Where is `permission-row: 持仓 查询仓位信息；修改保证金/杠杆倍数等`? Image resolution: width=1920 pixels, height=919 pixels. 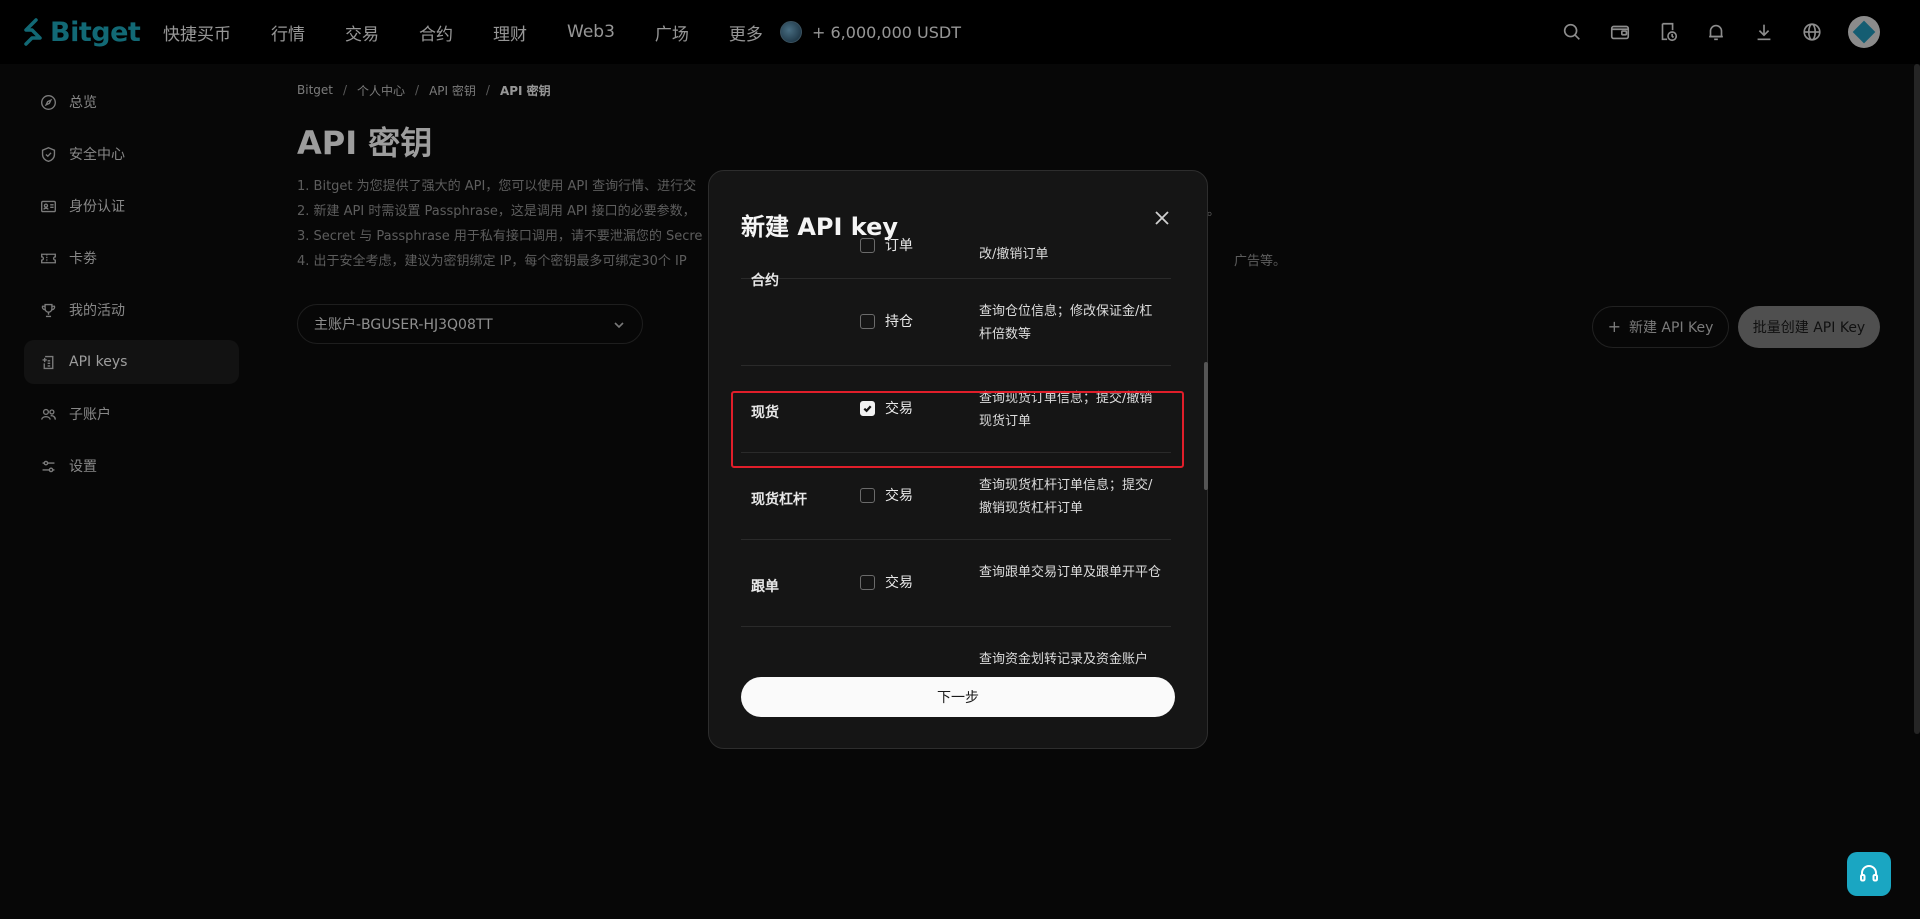
permission-row: 持仓 查询仓位信息；修改保证金/杠杆倍数等 is located at coordinates (956, 322).